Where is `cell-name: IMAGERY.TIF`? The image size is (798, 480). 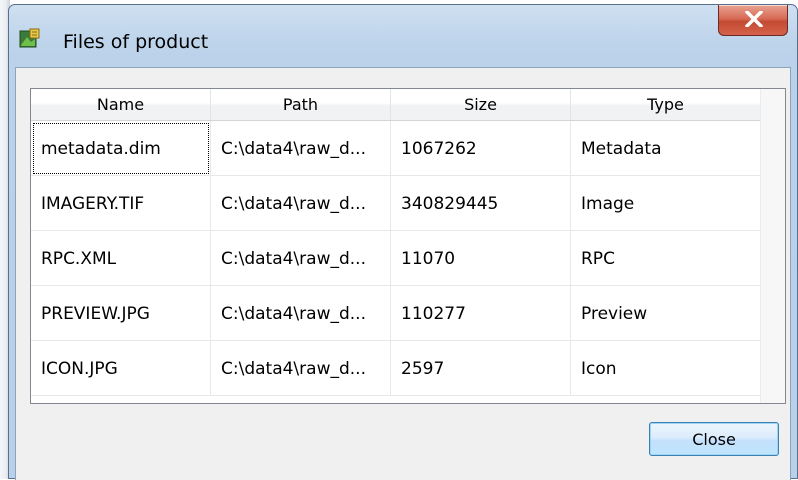
cell-name: IMAGERY.TIF is located at coordinates (121, 203).